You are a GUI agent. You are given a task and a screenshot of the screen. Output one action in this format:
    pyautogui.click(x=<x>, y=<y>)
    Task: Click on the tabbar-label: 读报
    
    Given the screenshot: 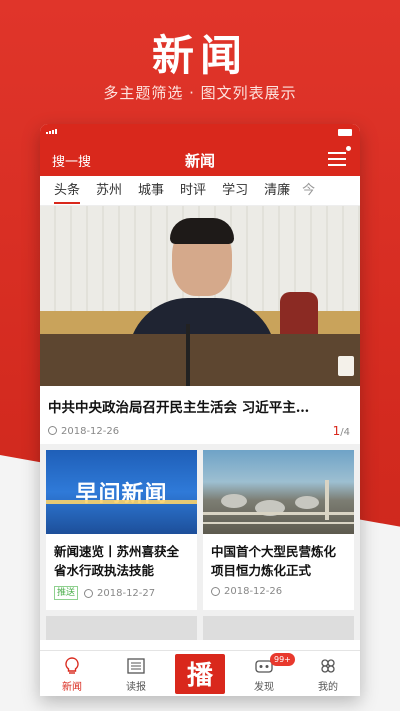 What is the action you would take?
    pyautogui.click(x=136, y=687)
    